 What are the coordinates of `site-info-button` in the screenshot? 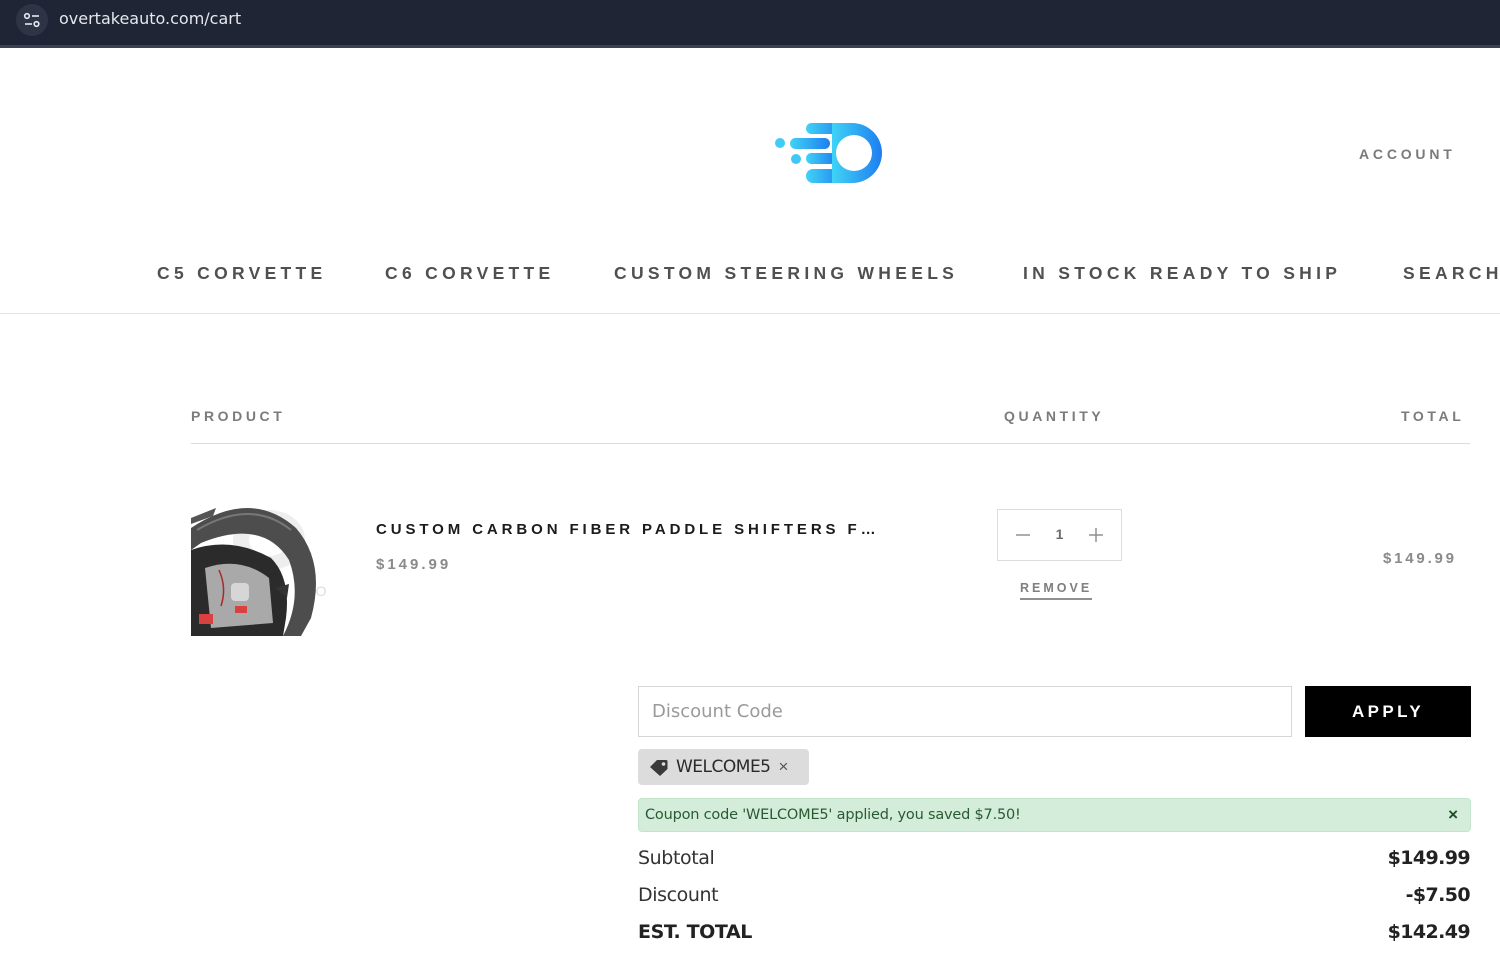 It's located at (32, 20).